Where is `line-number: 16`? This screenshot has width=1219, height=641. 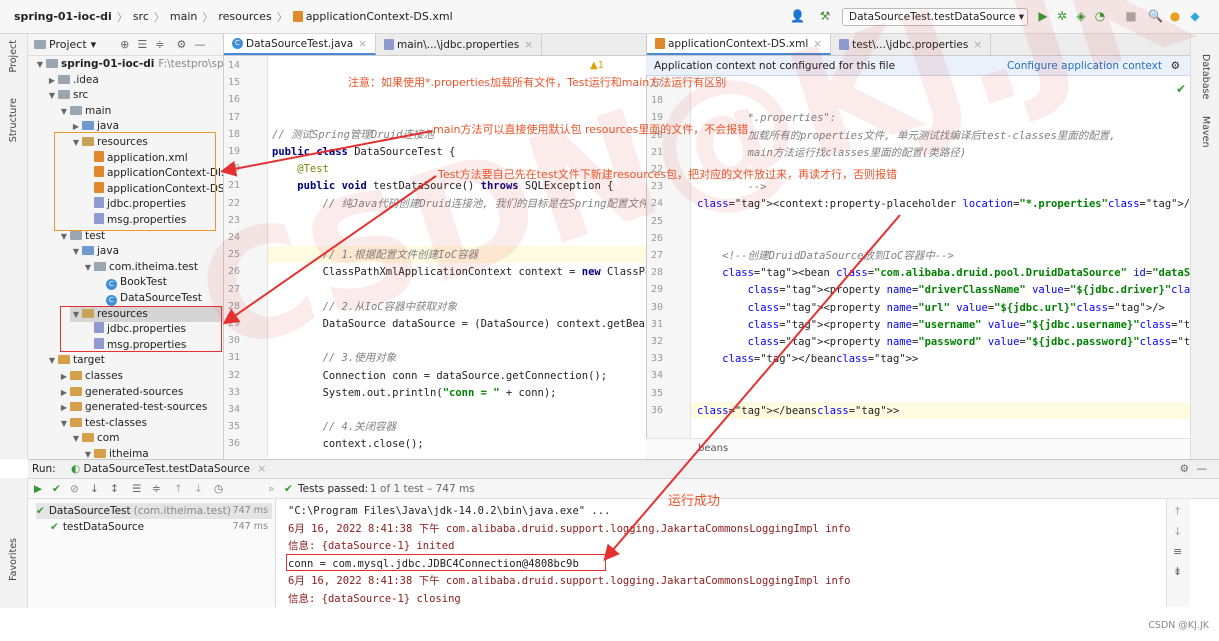
line-number: 16 is located at coordinates (234, 100).